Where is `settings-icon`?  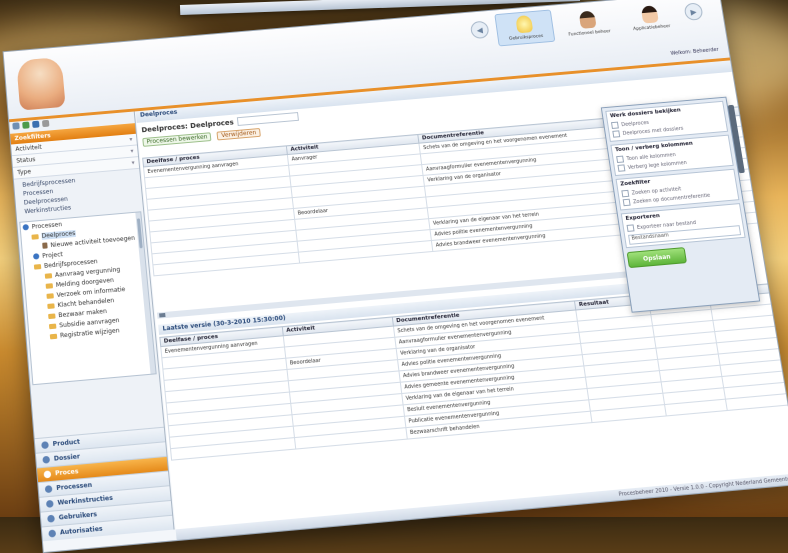 settings-icon is located at coordinates (45, 123).